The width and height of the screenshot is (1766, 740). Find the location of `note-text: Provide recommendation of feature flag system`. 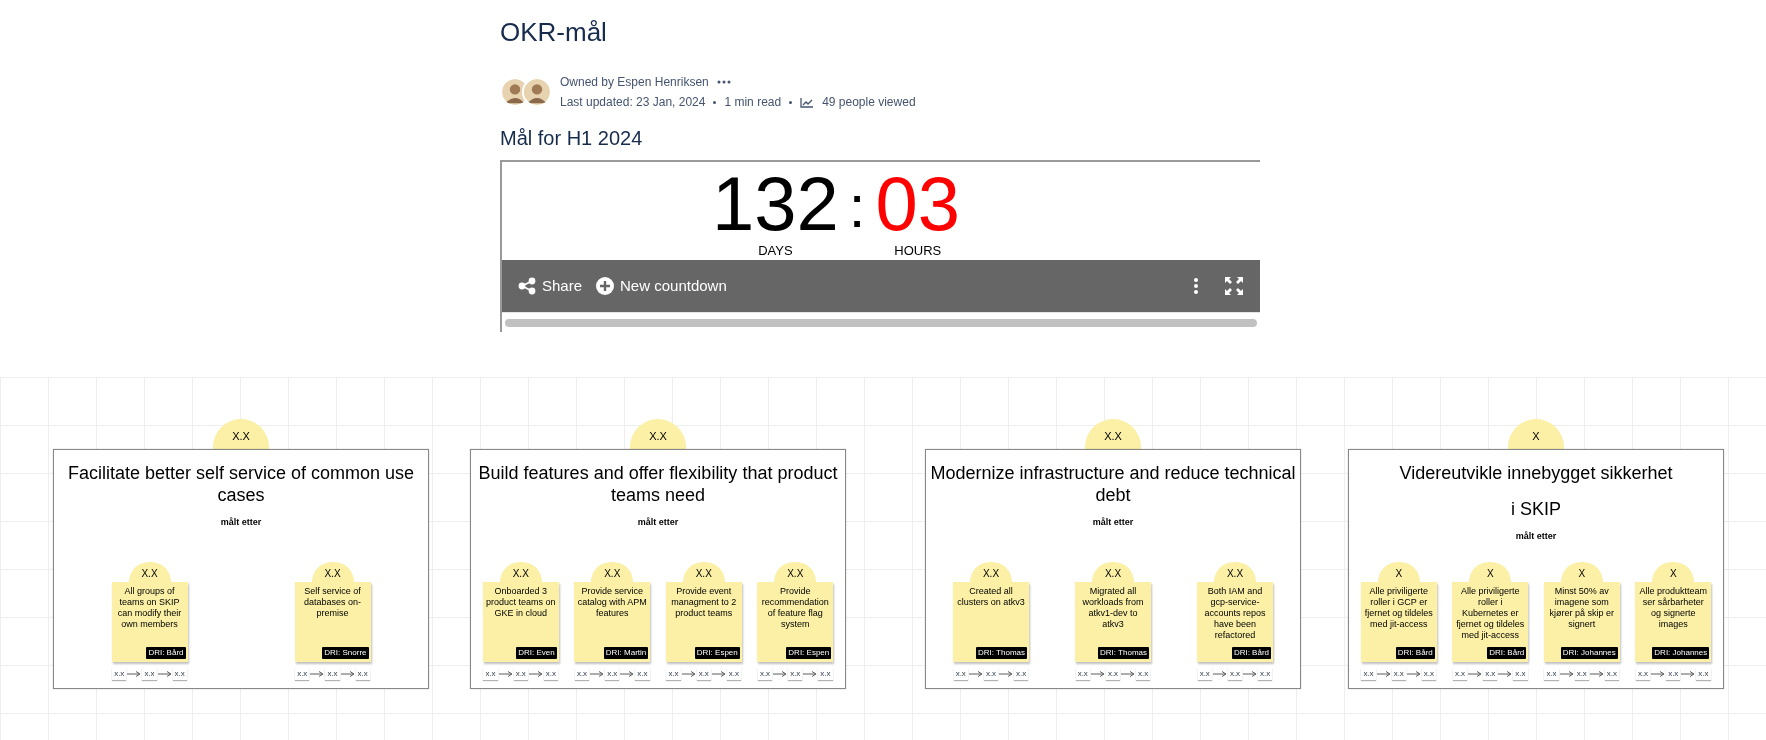

note-text: Provide recommendation of feature flag system is located at coordinates (795, 608).